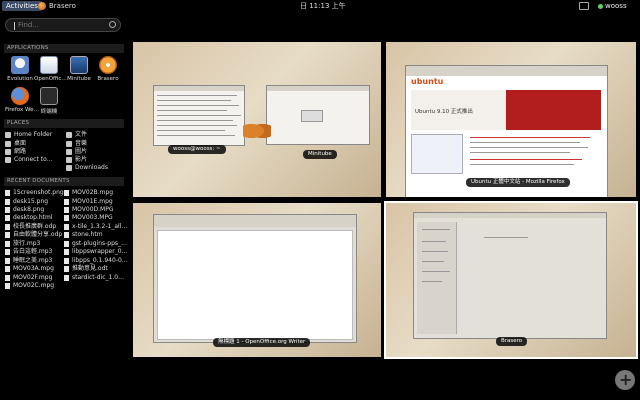 This screenshot has width=640, height=400. What do you see at coordinates (79, 65) in the screenshot?
I see `minitube-icon` at bounding box center [79, 65].